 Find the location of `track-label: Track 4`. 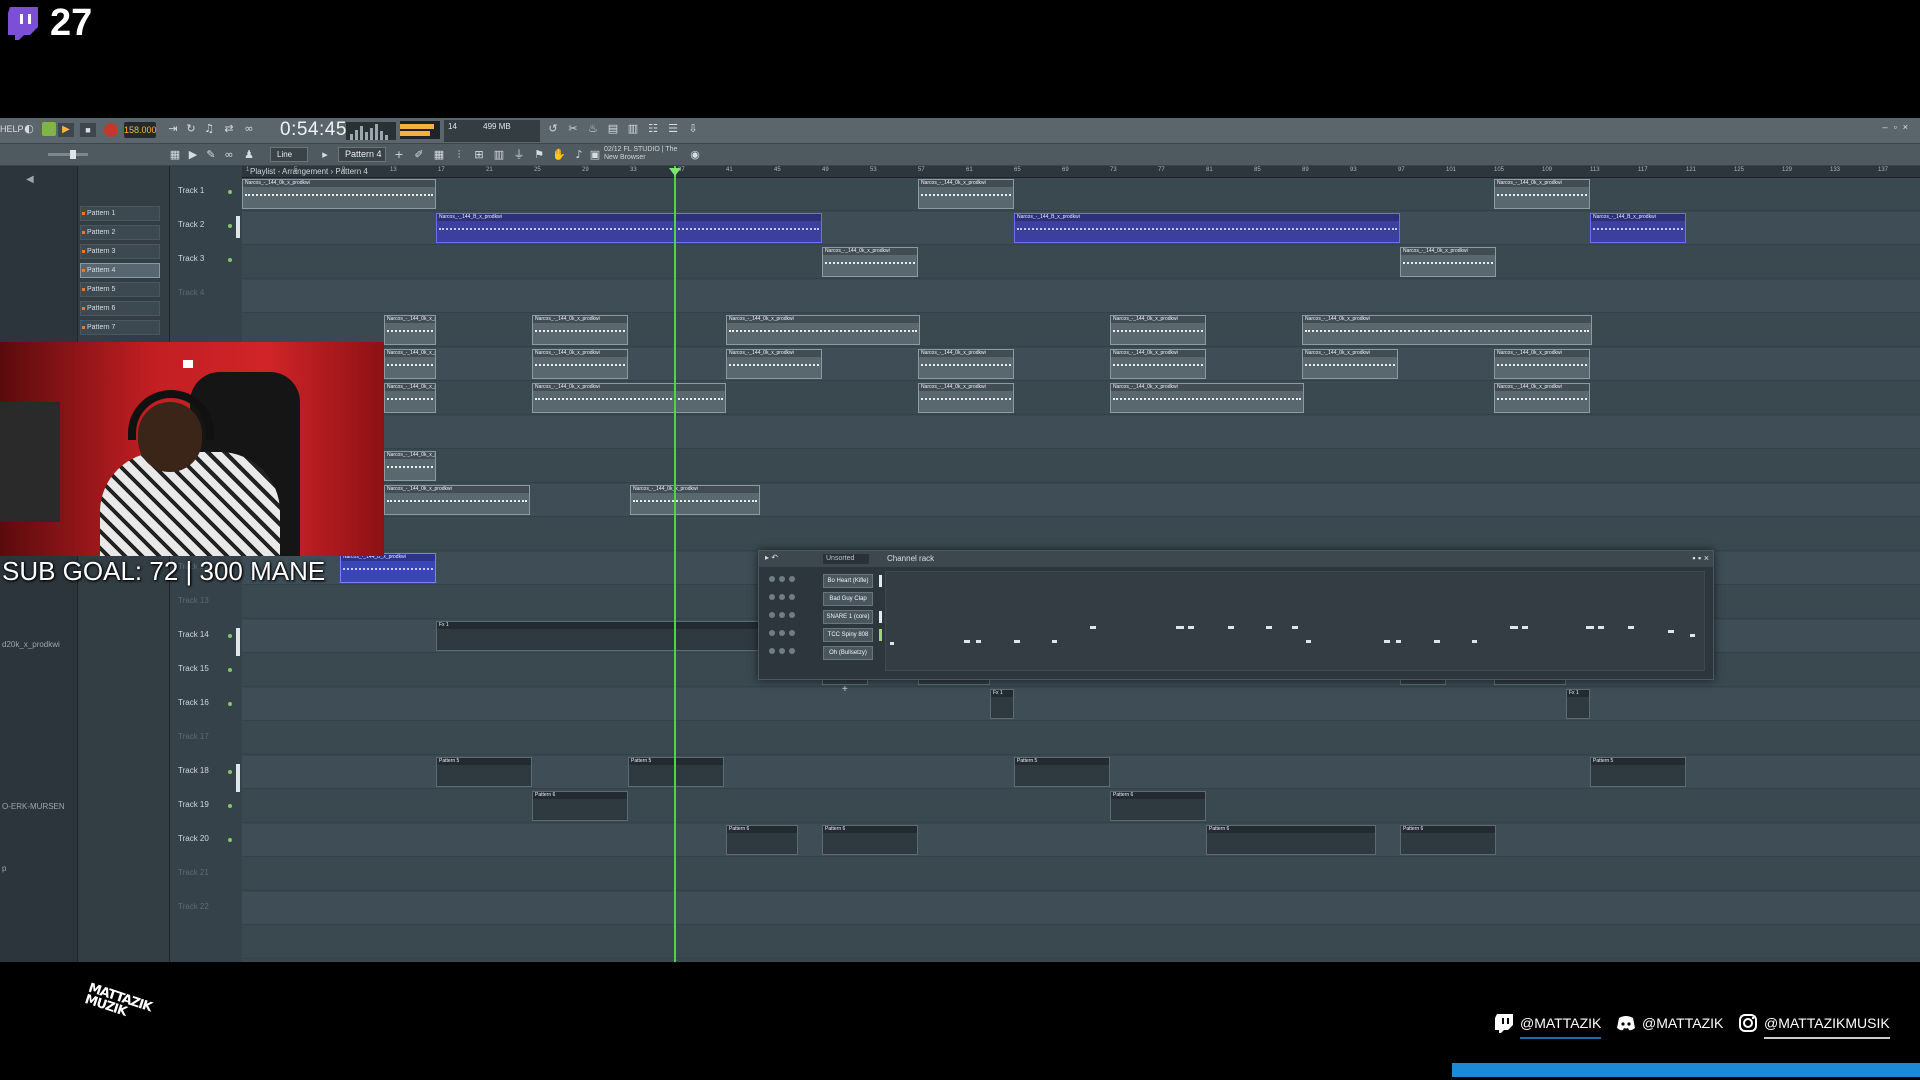

track-label: Track 4 is located at coordinates (191, 292).